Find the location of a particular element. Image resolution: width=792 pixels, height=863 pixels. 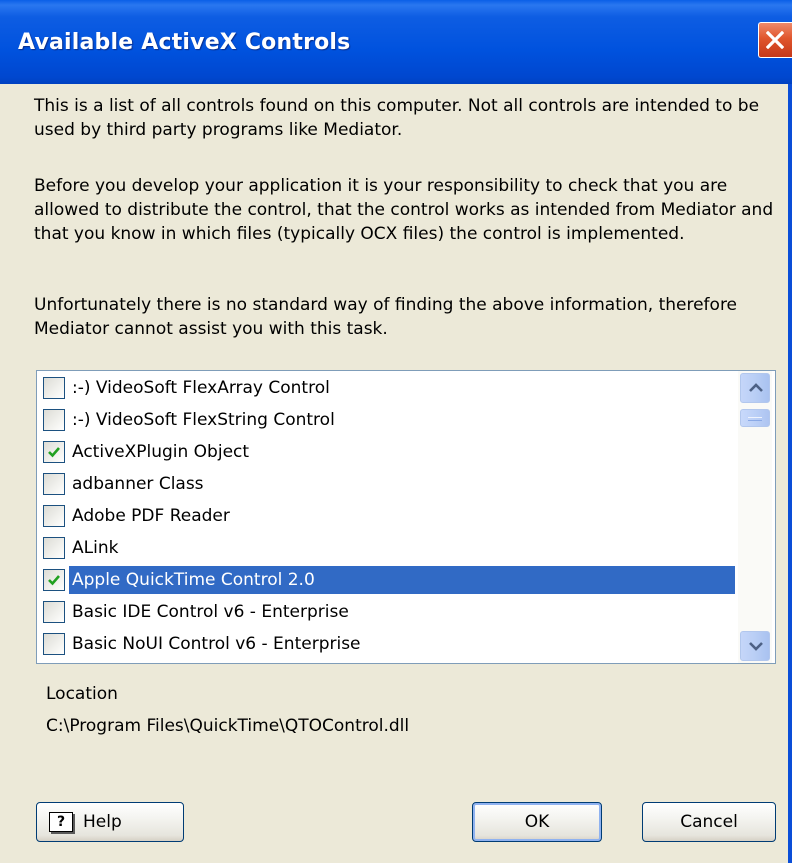

list-item-label: Adobe PDF Reader is located at coordinates (151, 516).